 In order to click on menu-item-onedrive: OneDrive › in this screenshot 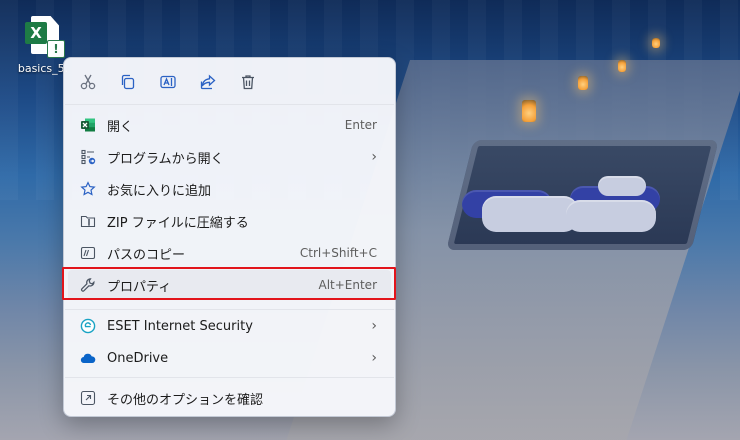, I will do `click(229, 358)`.